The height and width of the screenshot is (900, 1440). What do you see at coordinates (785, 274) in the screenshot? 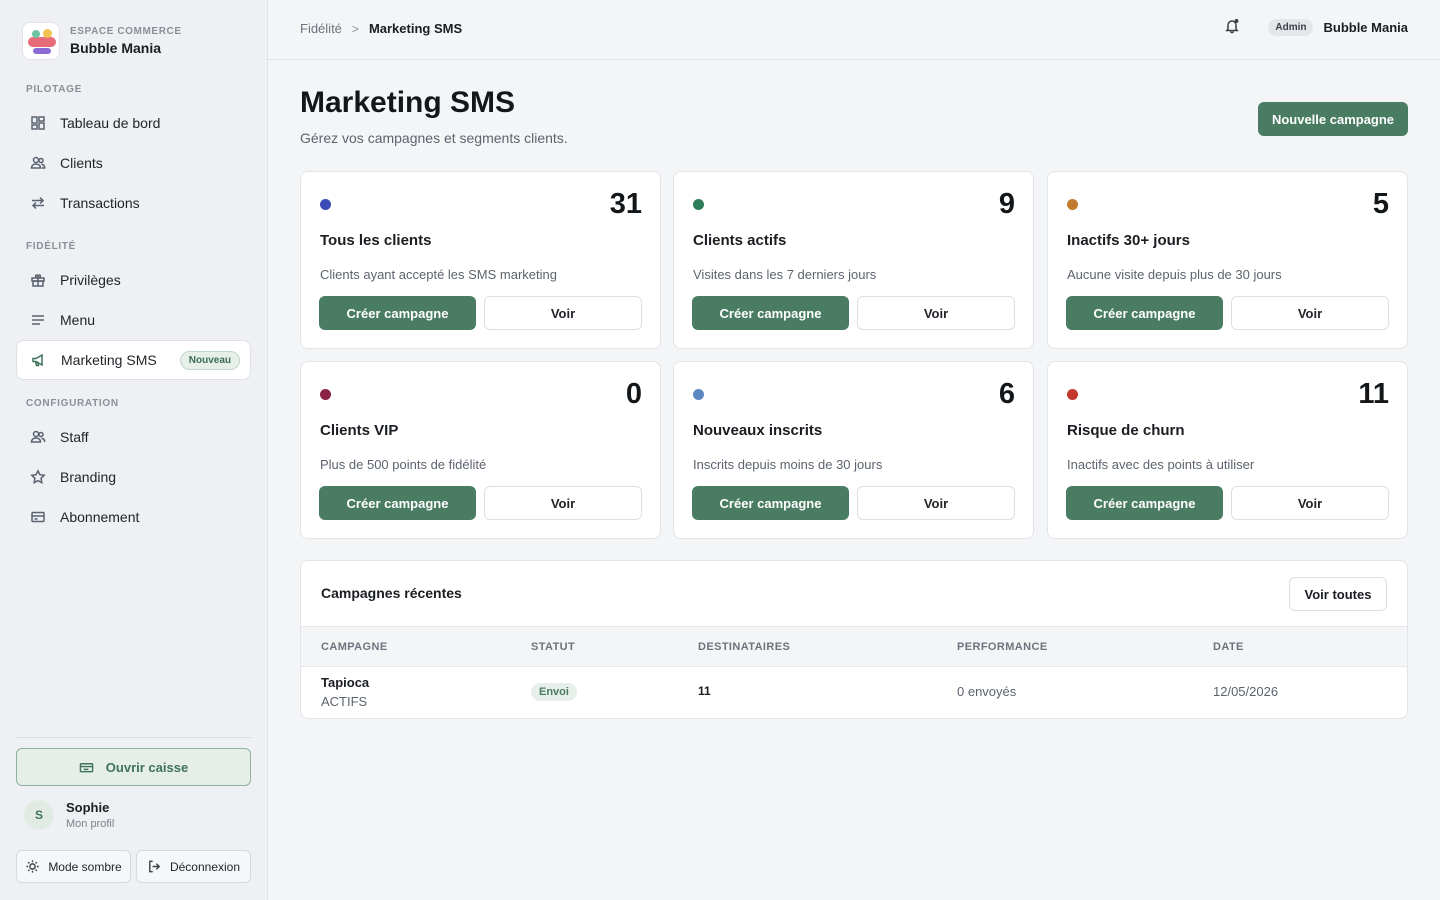
I see `segment-description: Visites dans les 7 derniers jours` at bounding box center [785, 274].